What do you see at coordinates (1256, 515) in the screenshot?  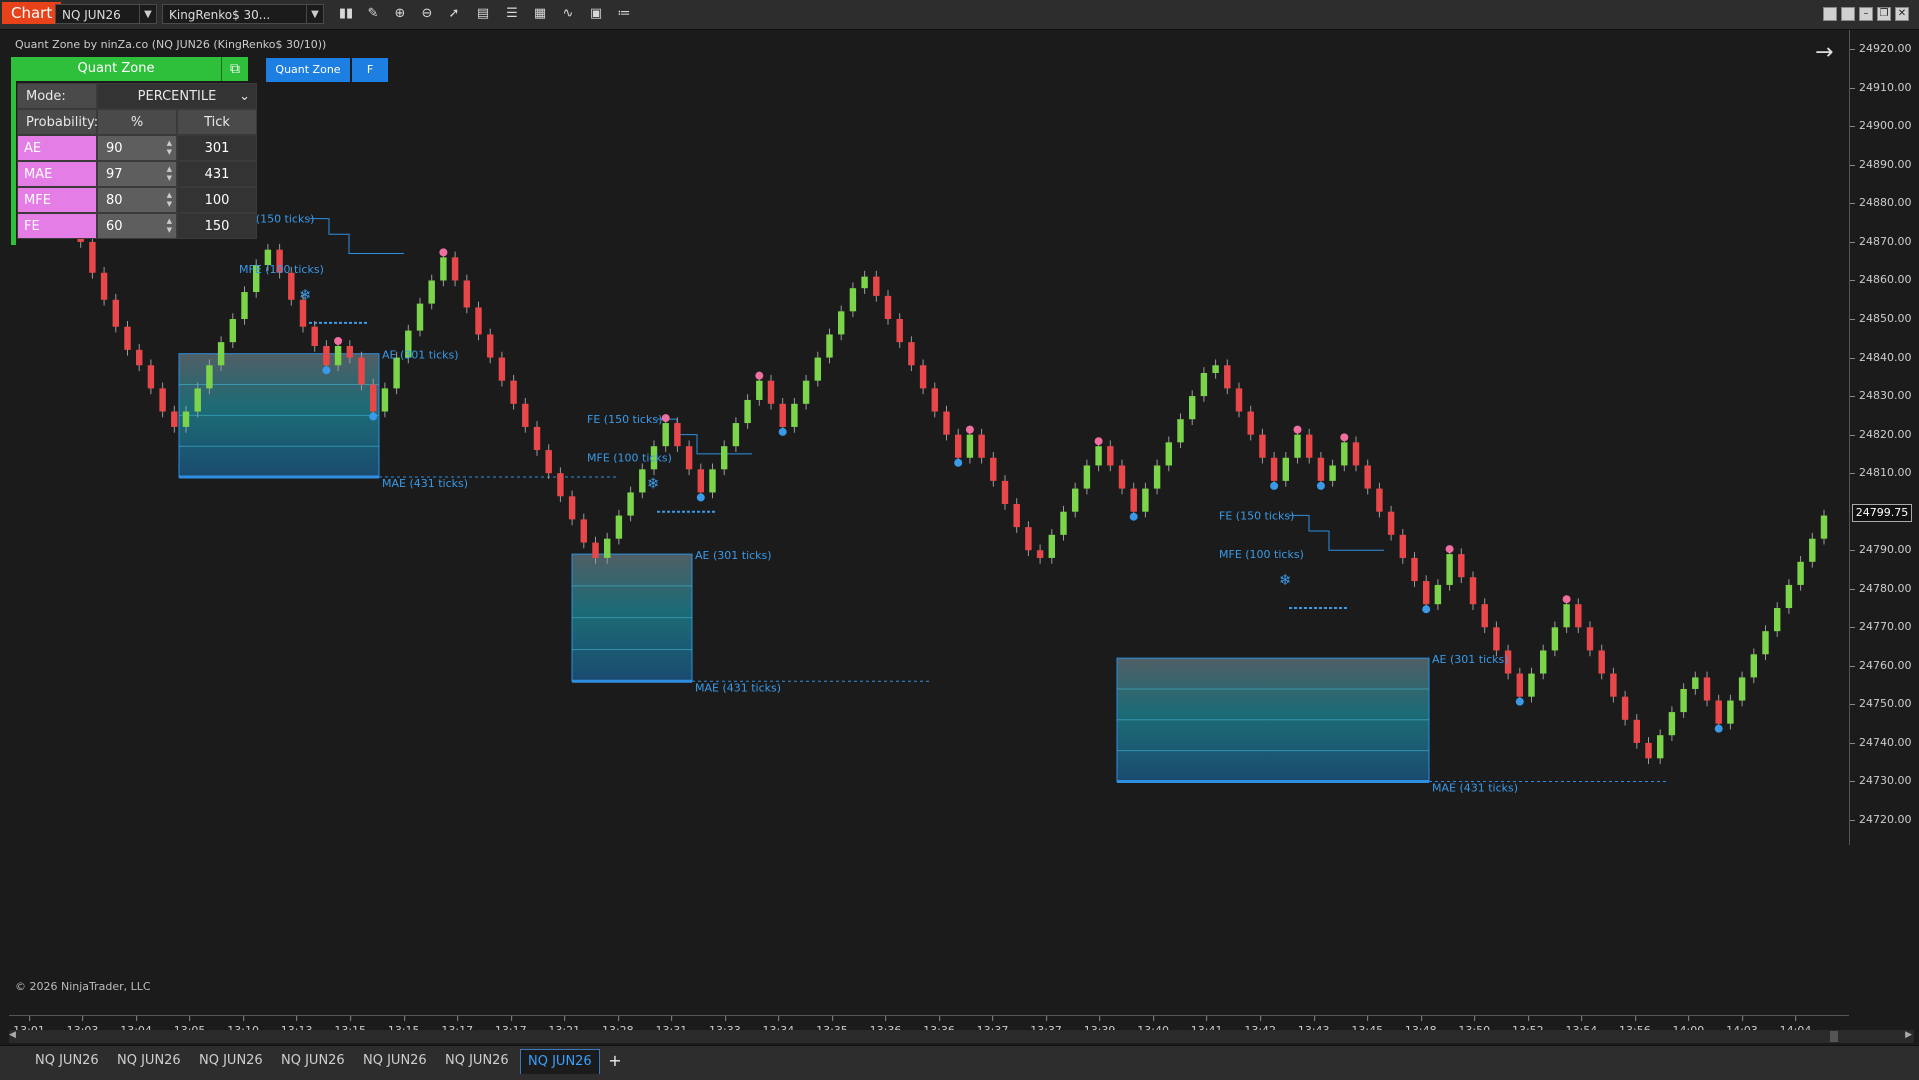 I see `fe-label: FE (150 ticks)` at bounding box center [1256, 515].